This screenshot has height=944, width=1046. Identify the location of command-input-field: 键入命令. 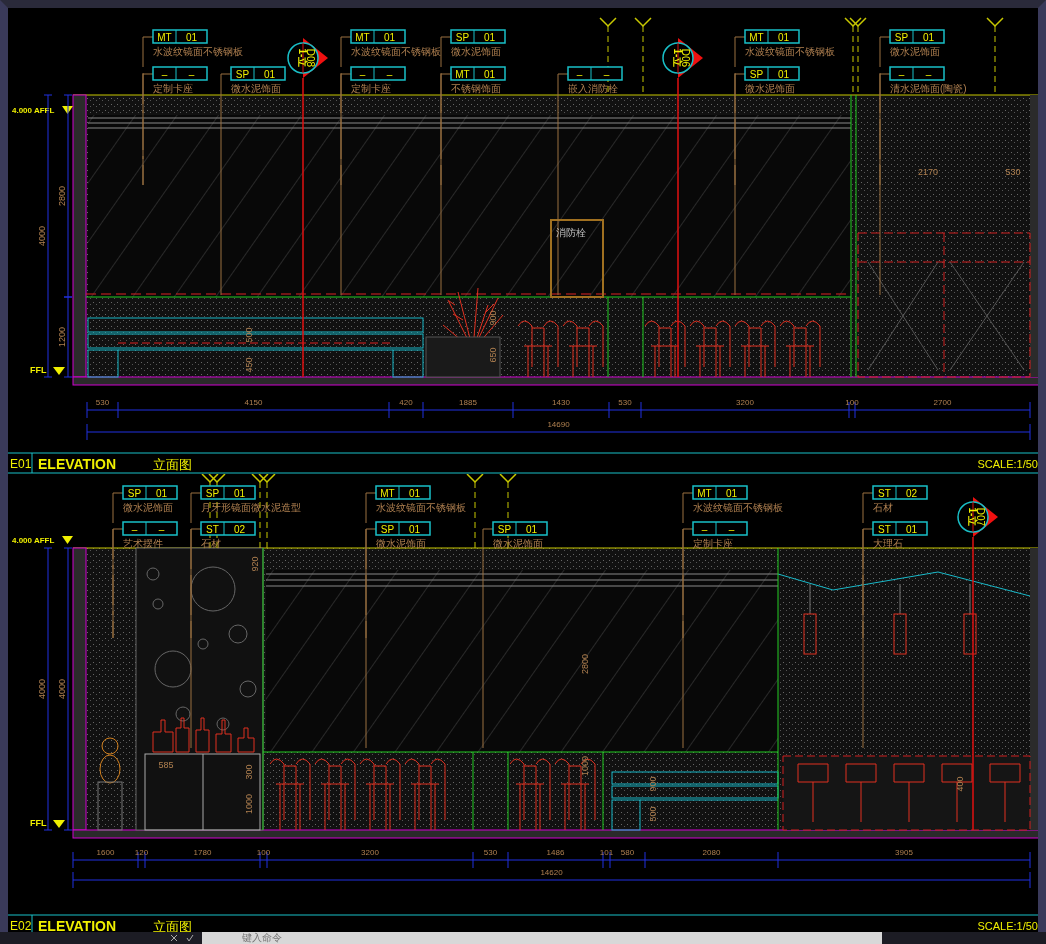
(542, 938).